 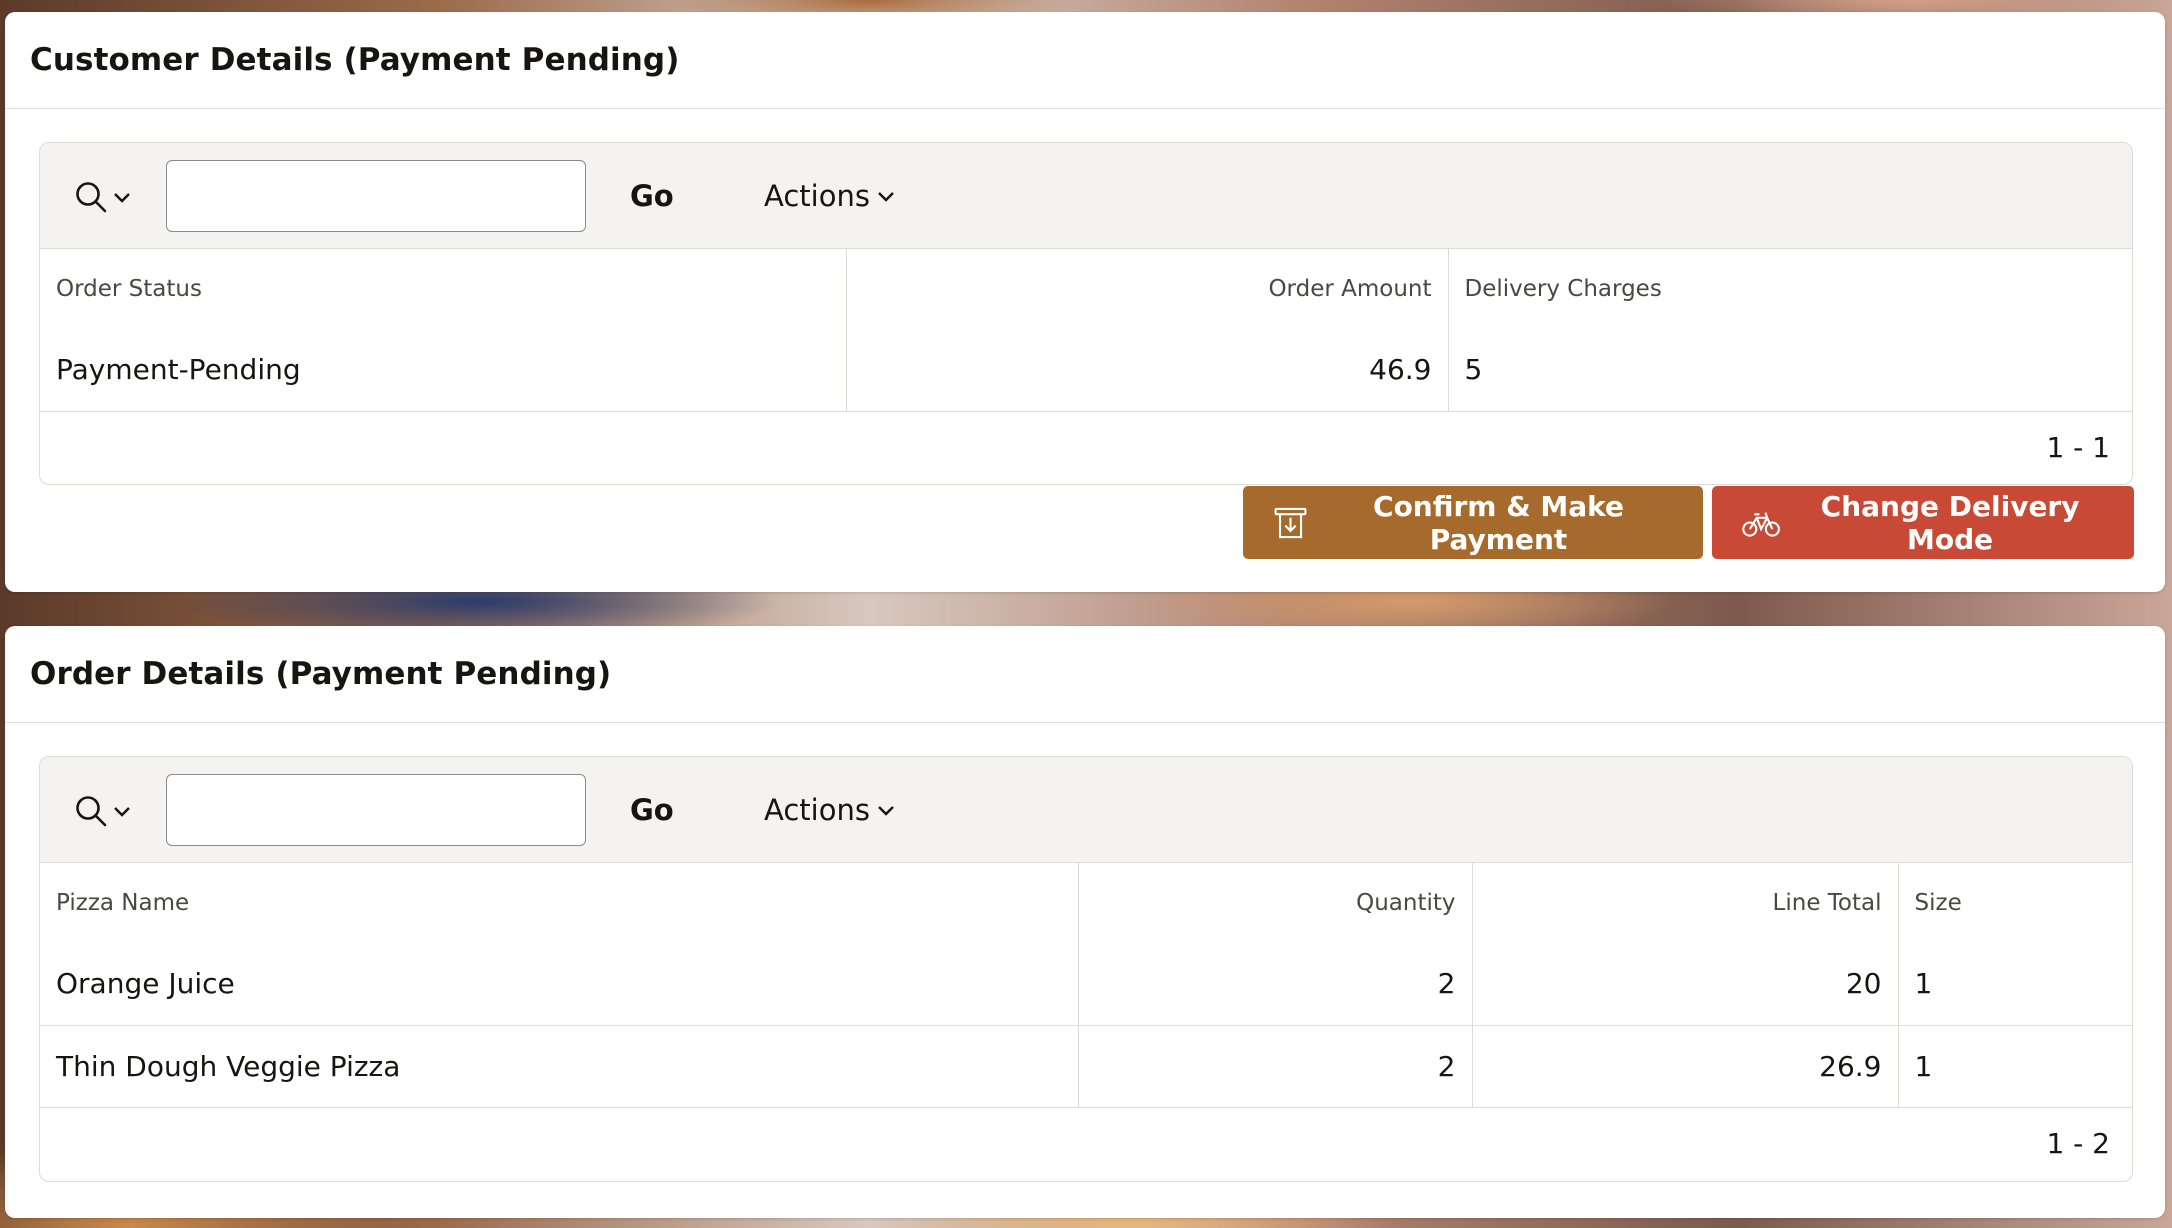 What do you see at coordinates (321, 674) in the screenshot?
I see `panel-title: Order Details (Payment Pending)` at bounding box center [321, 674].